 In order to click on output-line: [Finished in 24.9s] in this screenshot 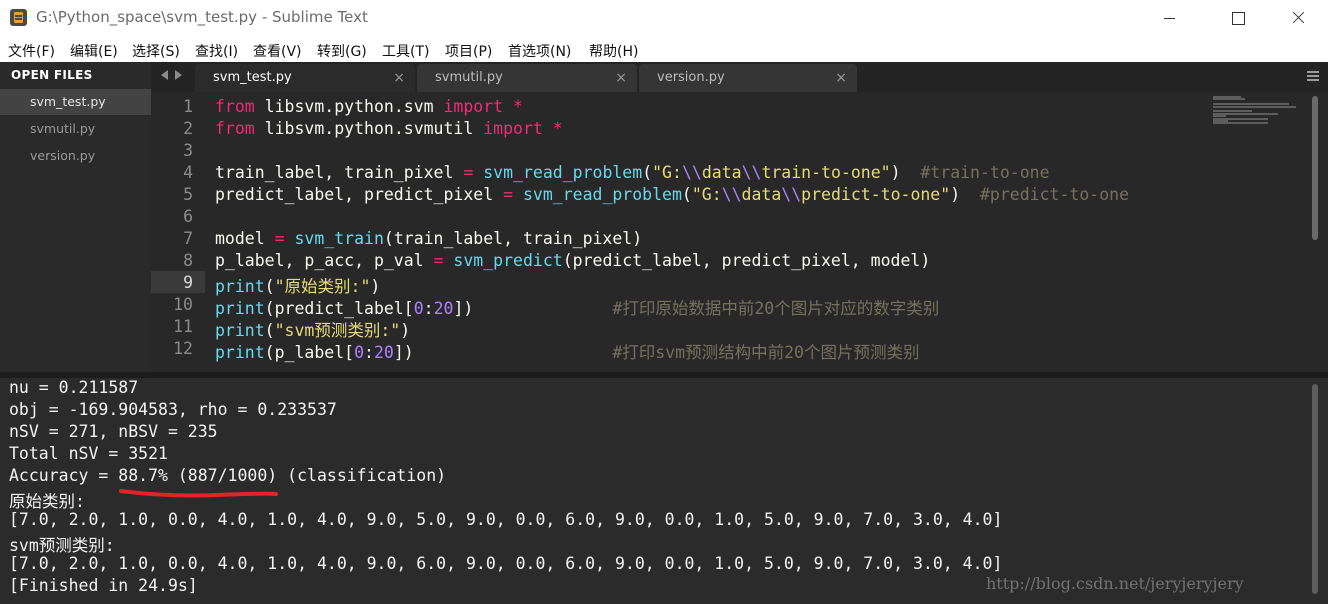, I will do `click(103, 585)`.